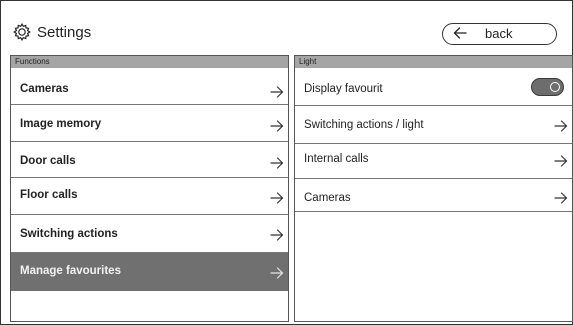 Image resolution: width=573 pixels, height=325 pixels. I want to click on light-item-label: Cameras, so click(327, 198).